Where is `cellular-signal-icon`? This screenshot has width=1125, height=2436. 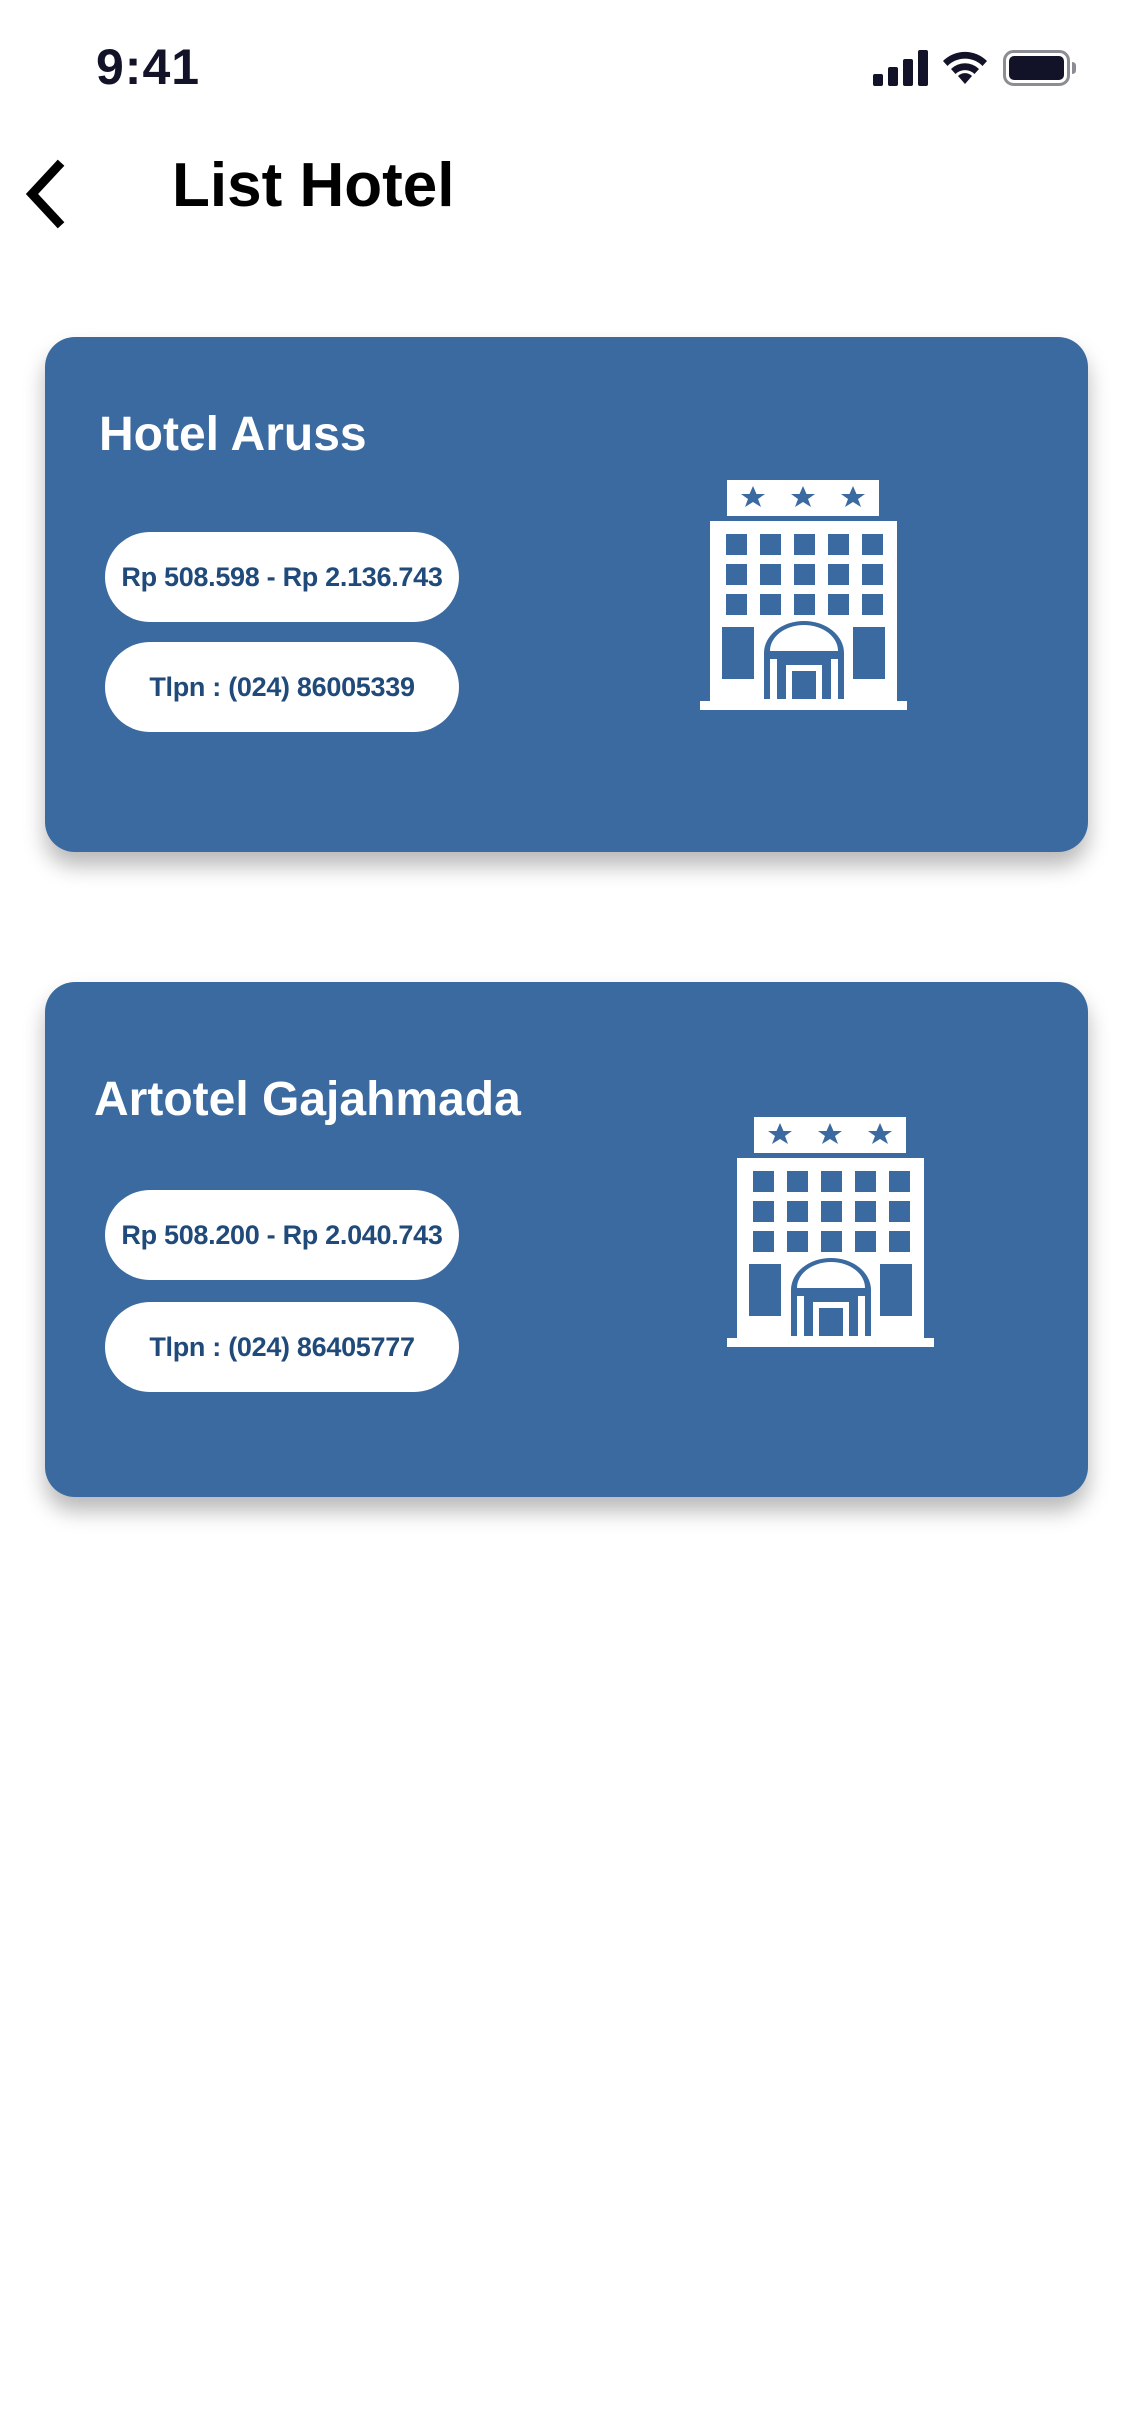
cellular-signal-icon is located at coordinates (900, 68).